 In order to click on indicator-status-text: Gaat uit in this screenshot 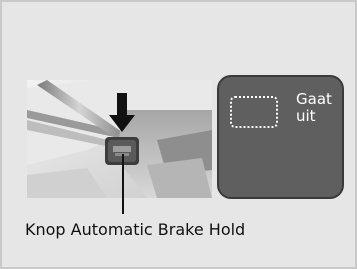, I will do `click(320, 108)`.